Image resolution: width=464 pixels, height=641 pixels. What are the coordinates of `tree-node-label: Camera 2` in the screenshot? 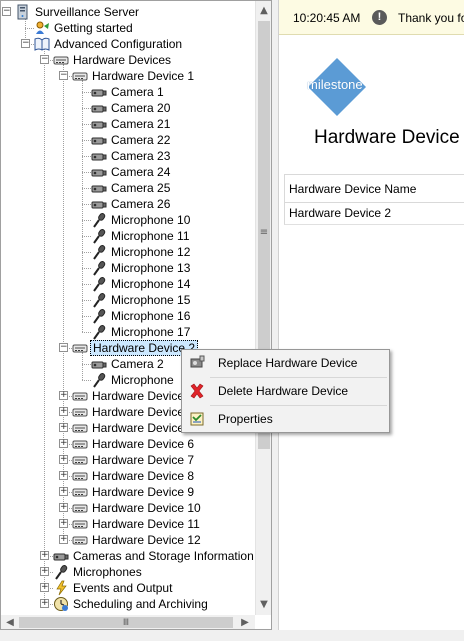 It's located at (137, 364).